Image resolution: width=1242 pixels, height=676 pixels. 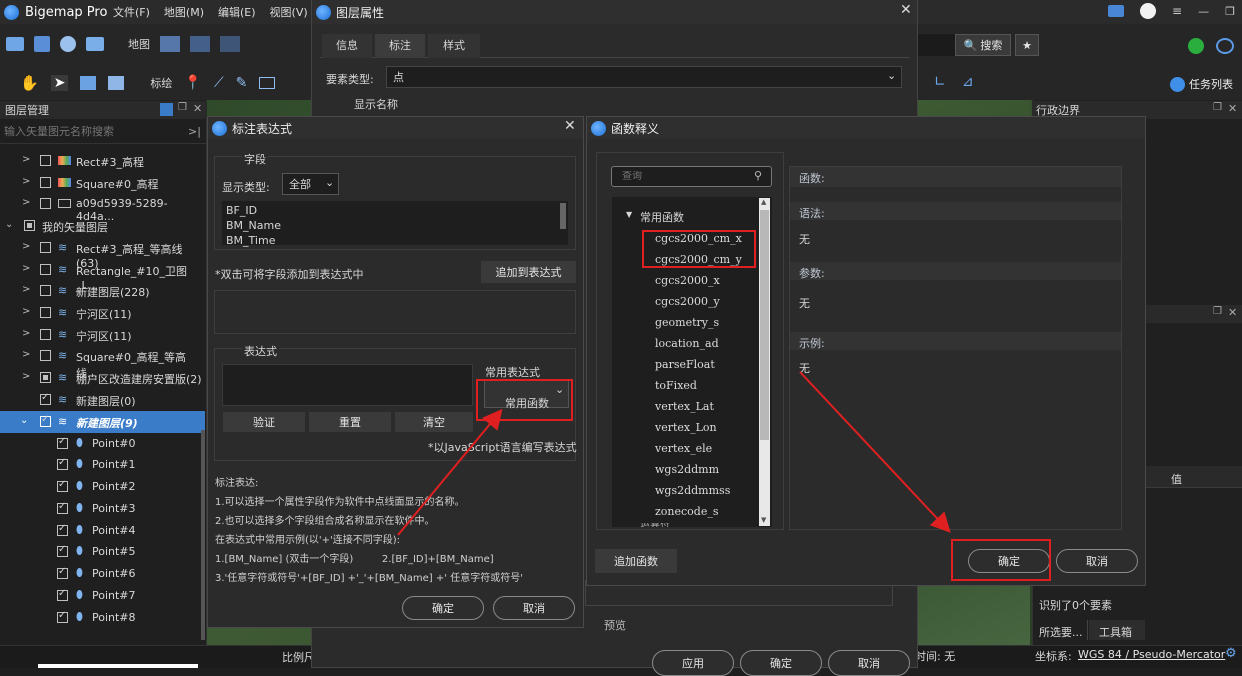 I want to click on arrow-to-ok, so click(x=875, y=452).